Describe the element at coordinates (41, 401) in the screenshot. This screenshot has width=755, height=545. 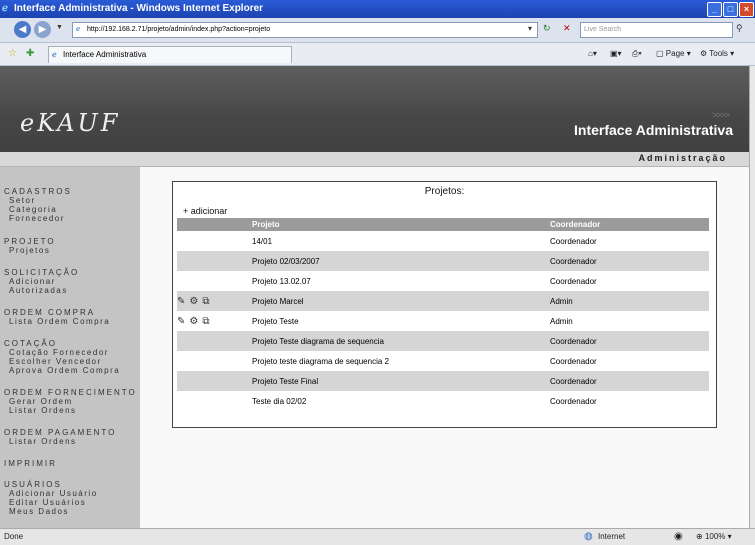
I see `sidebar-item-gerar-ordem: Gerar Ordem` at that location.